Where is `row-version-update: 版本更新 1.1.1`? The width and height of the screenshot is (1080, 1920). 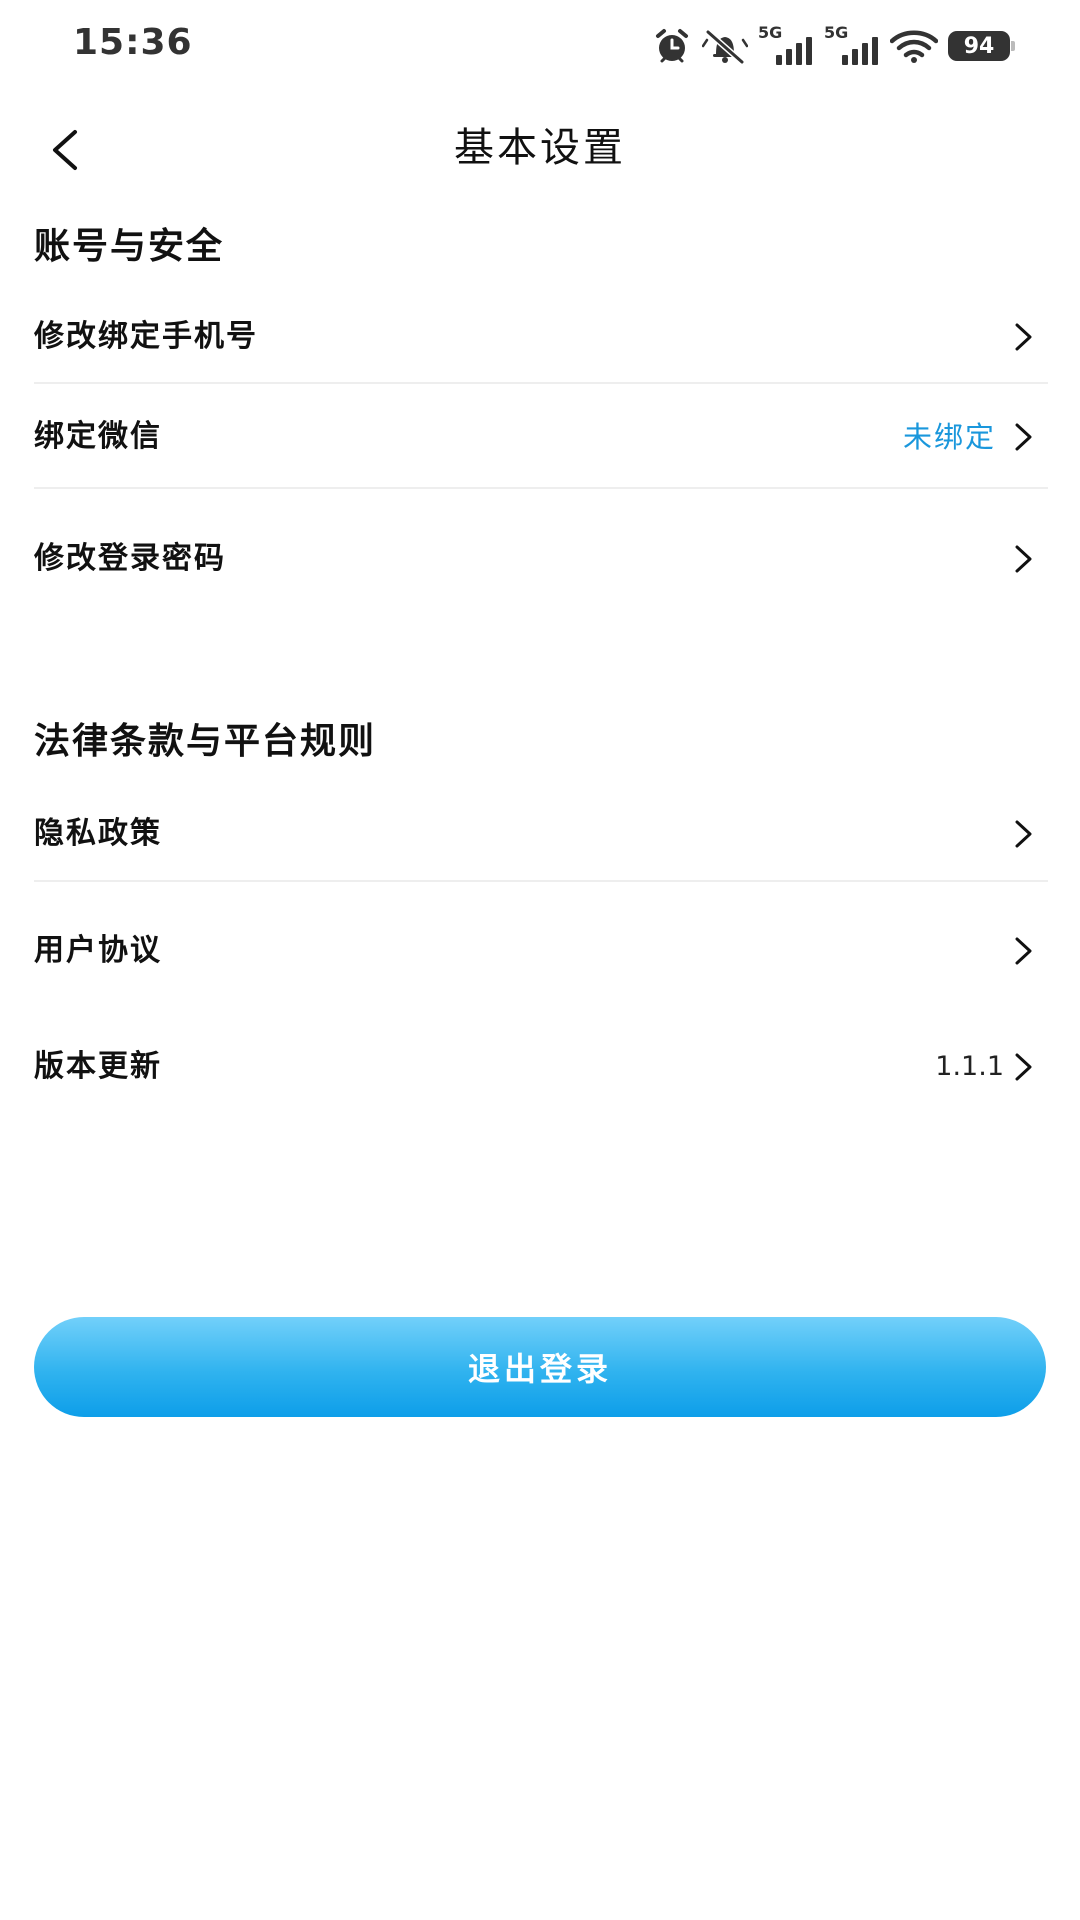
row-version-update: 版本更新 1.1.1 is located at coordinates (541, 1067).